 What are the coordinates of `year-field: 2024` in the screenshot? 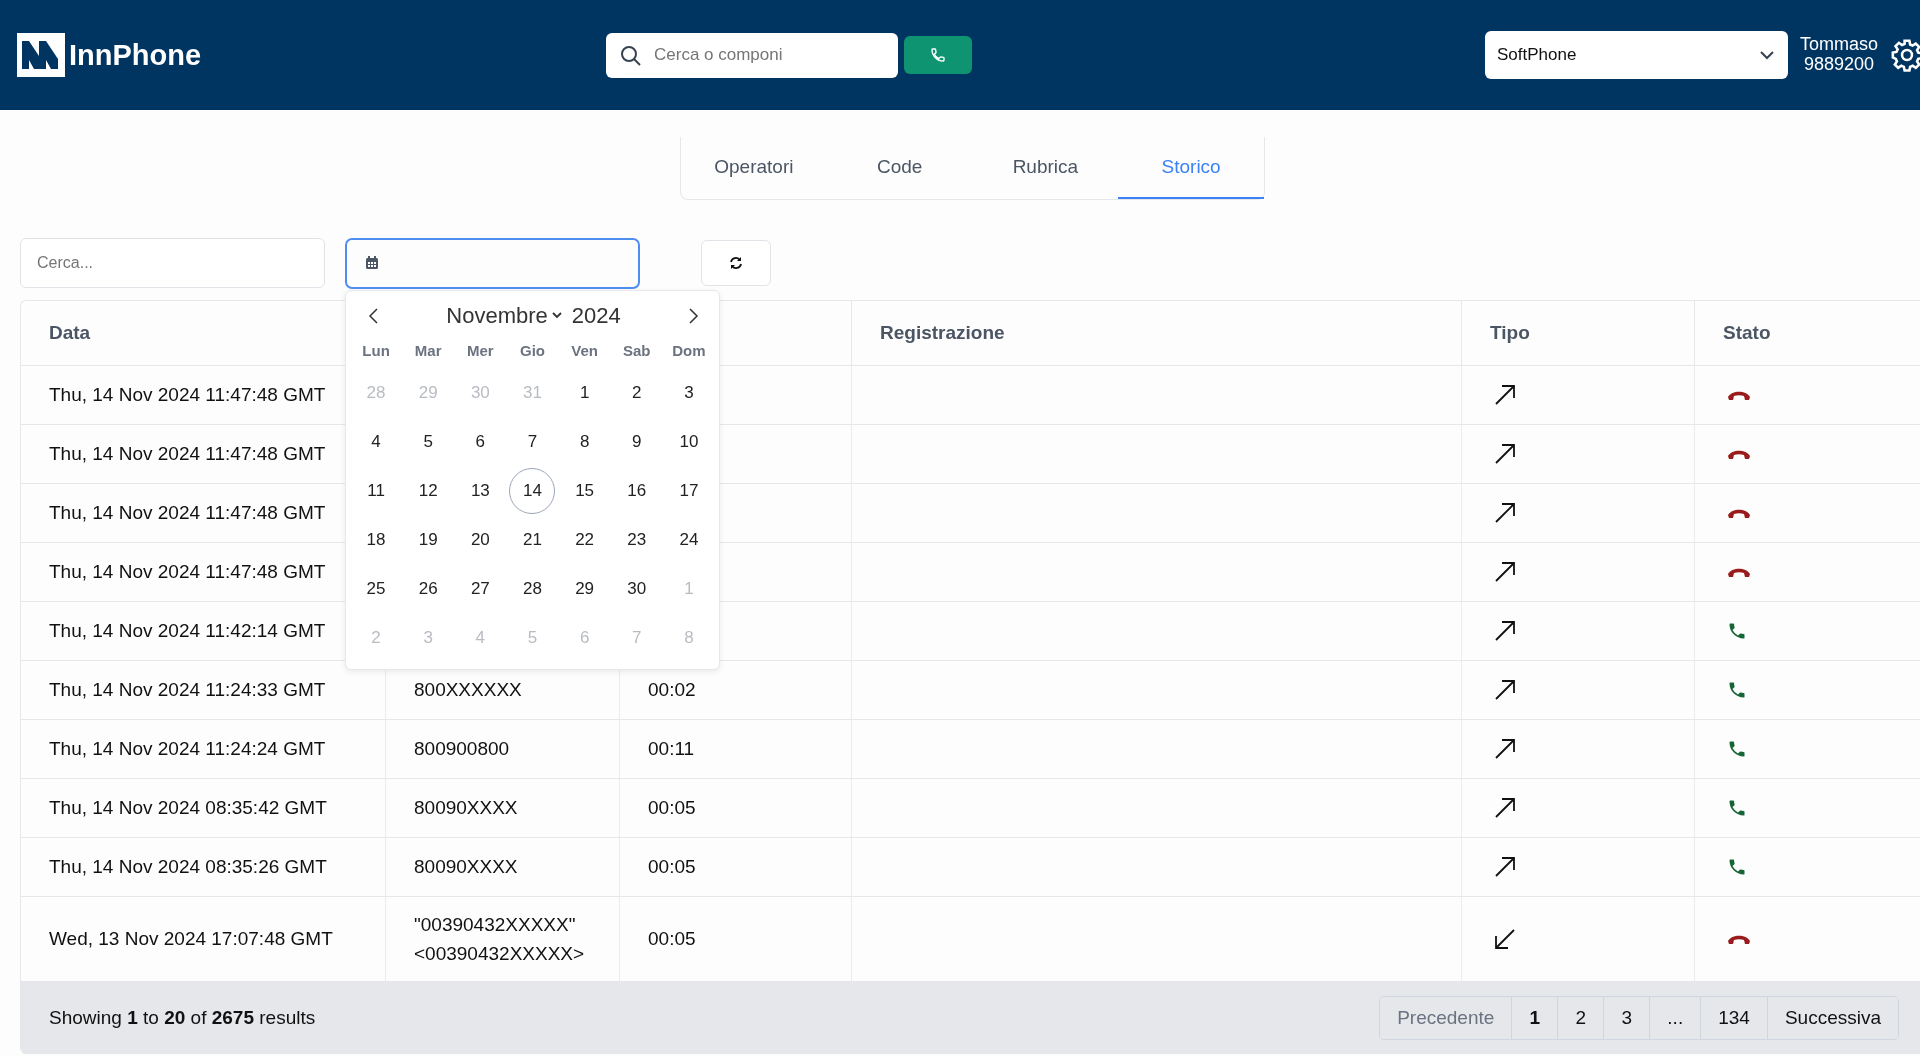 It's located at (596, 315).